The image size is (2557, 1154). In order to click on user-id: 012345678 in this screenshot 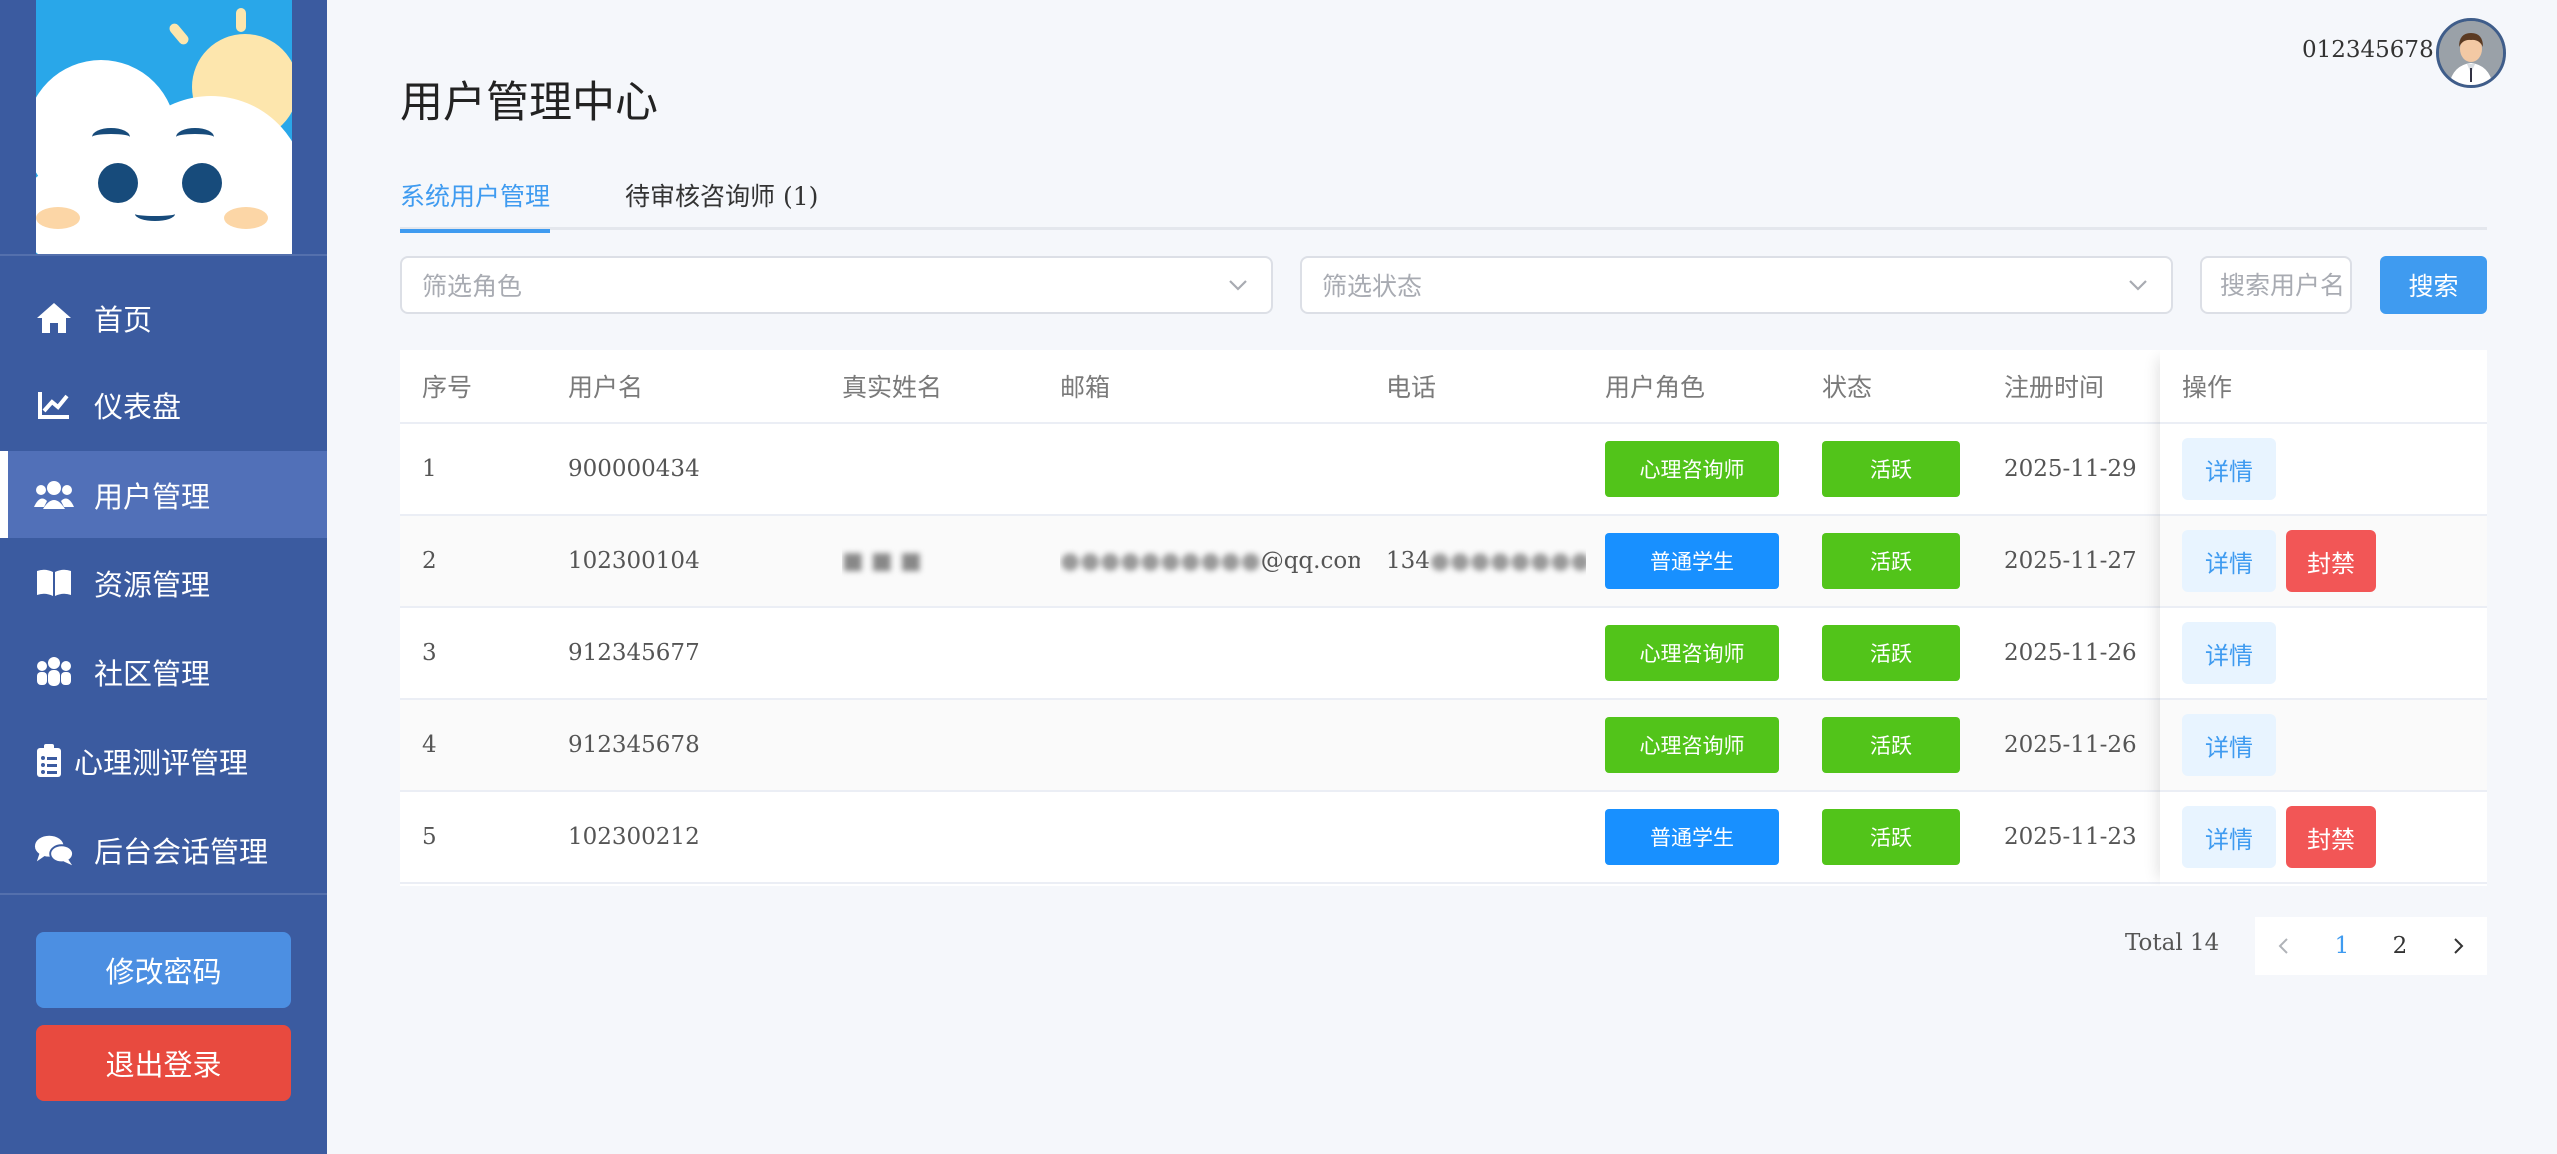, I will do `click(2368, 50)`.